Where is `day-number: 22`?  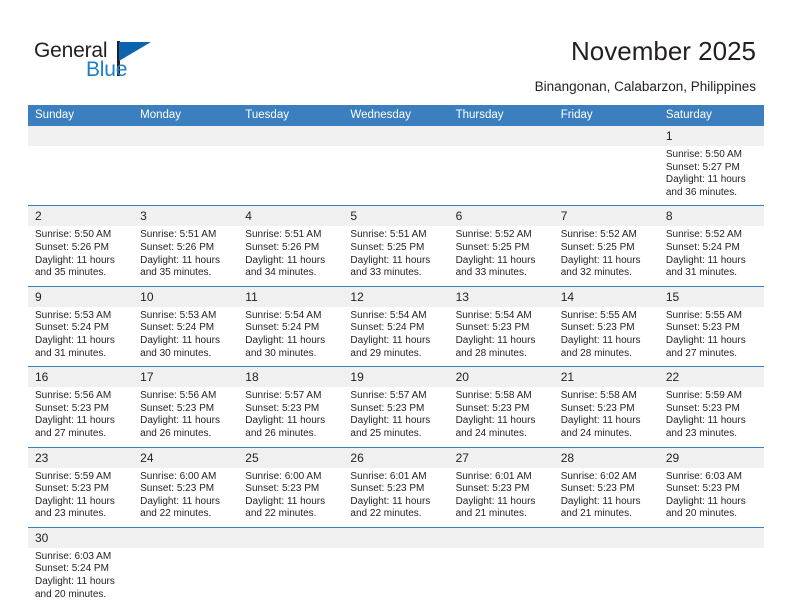 day-number: 22 is located at coordinates (711, 377).